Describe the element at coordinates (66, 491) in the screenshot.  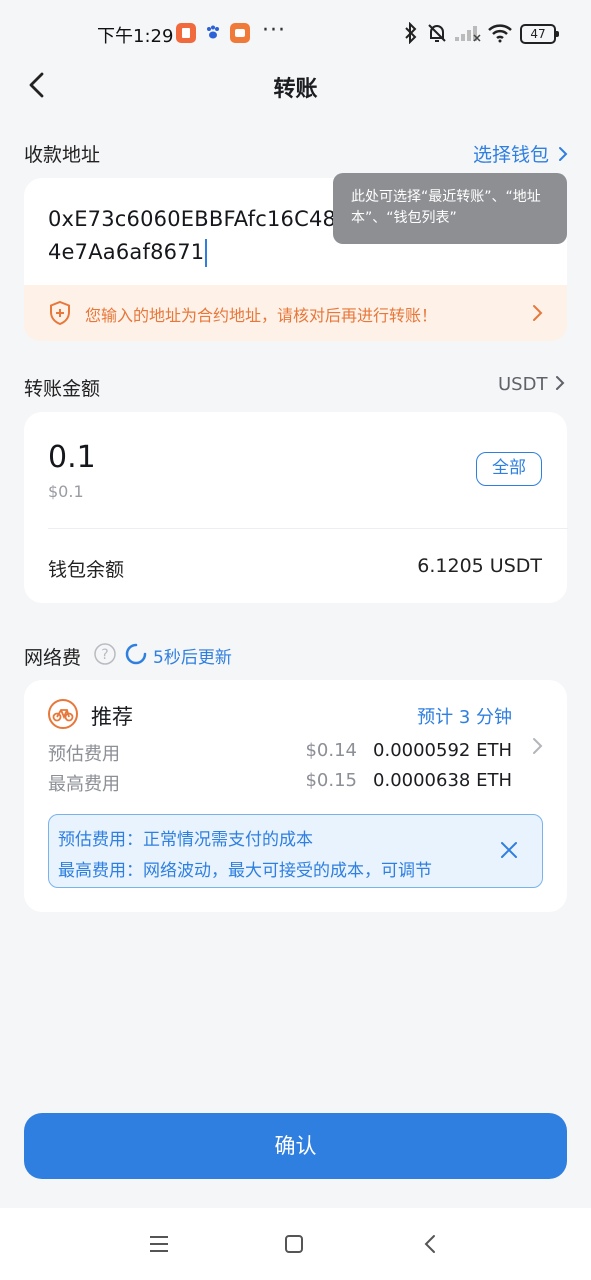
I see `amount-usd-value: $0.1` at that location.